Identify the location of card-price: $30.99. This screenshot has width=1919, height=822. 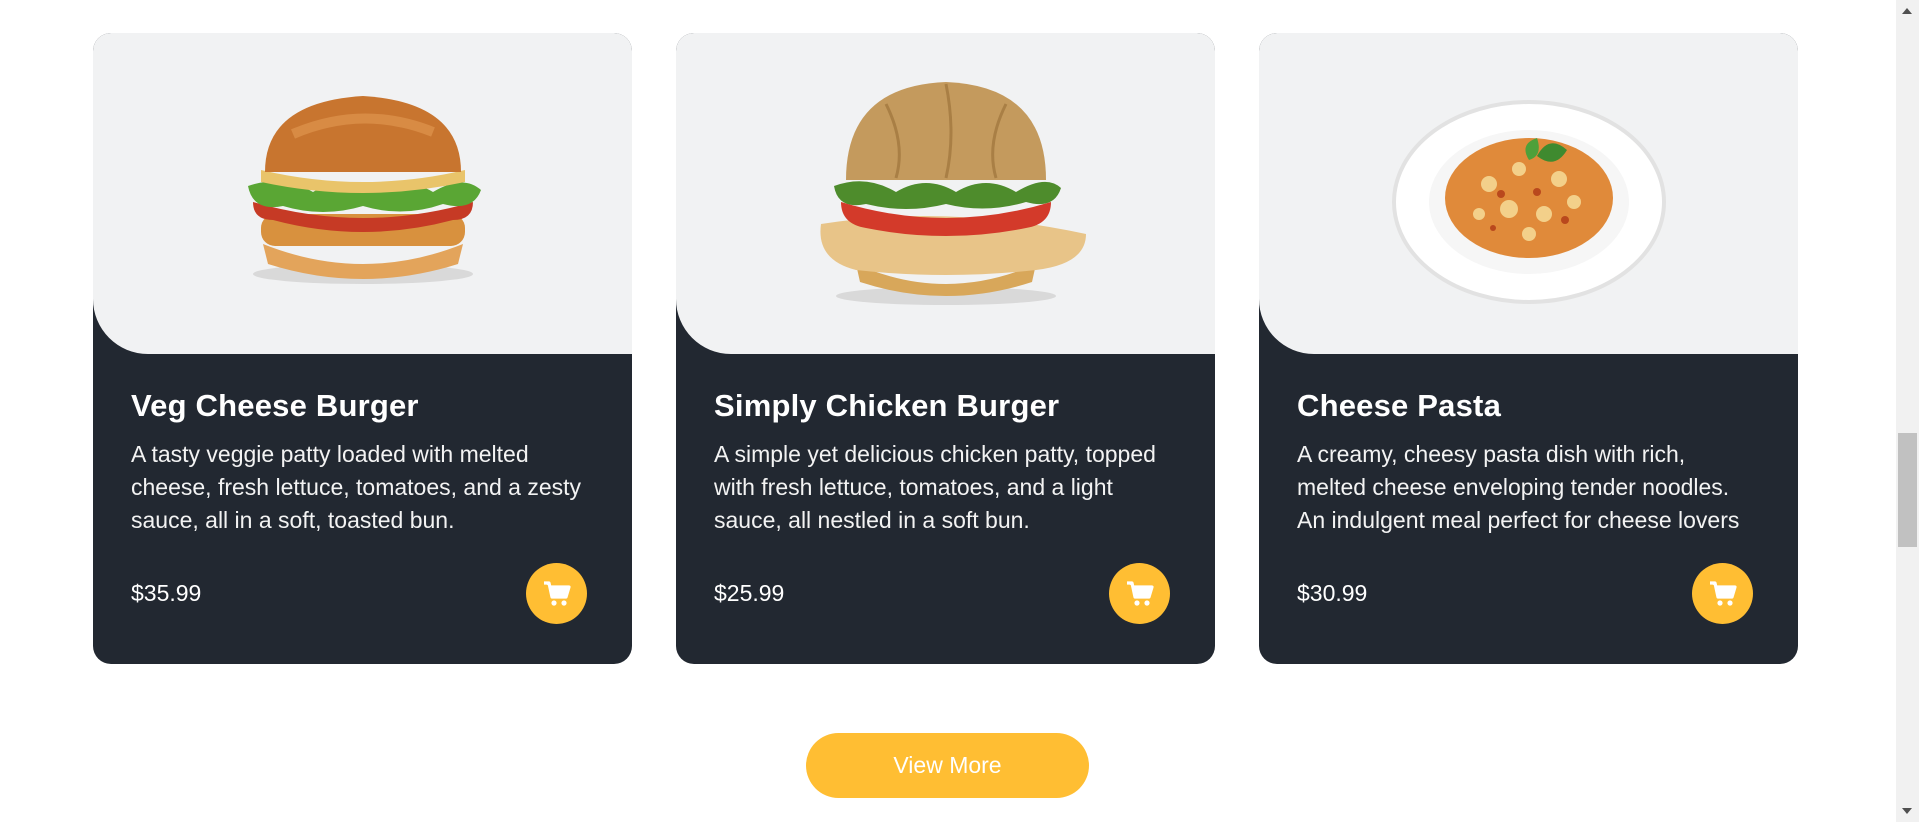
(1332, 593).